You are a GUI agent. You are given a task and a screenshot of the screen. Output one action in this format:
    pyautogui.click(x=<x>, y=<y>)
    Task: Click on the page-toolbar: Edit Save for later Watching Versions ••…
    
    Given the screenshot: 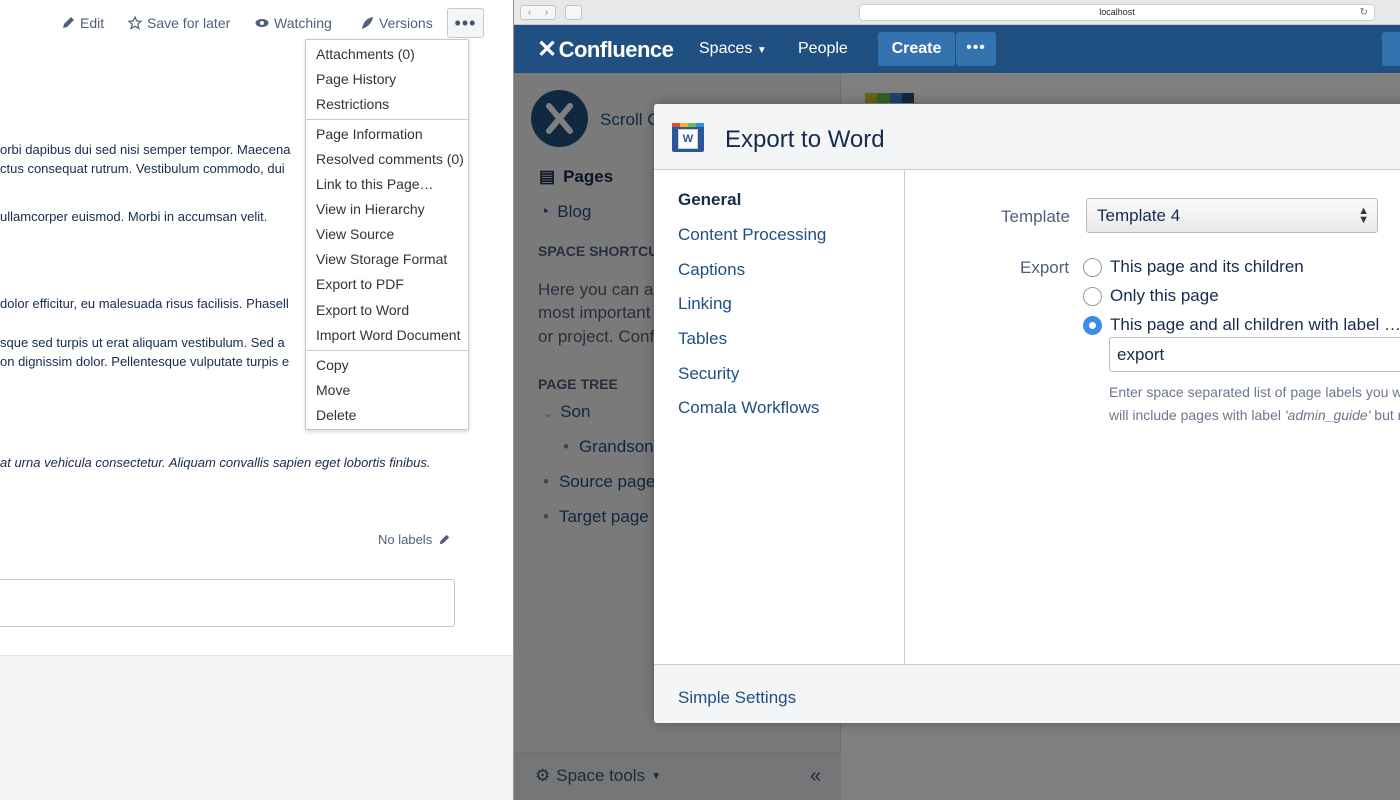 What is the action you would take?
    pyautogui.click(x=256, y=23)
    